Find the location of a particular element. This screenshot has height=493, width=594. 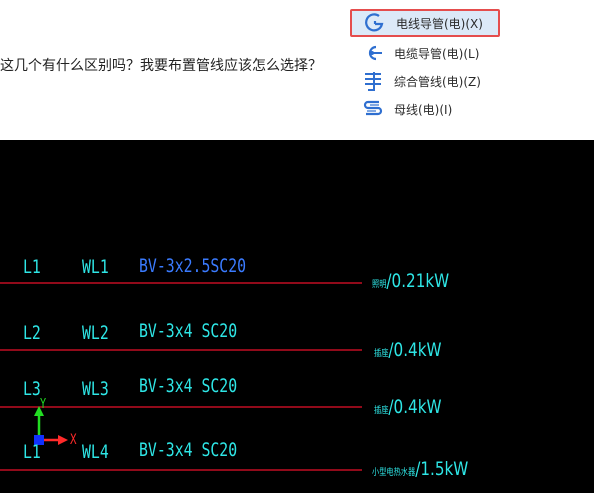

cable-spec-label: BV-3x2.5SC20 is located at coordinates (192, 266).